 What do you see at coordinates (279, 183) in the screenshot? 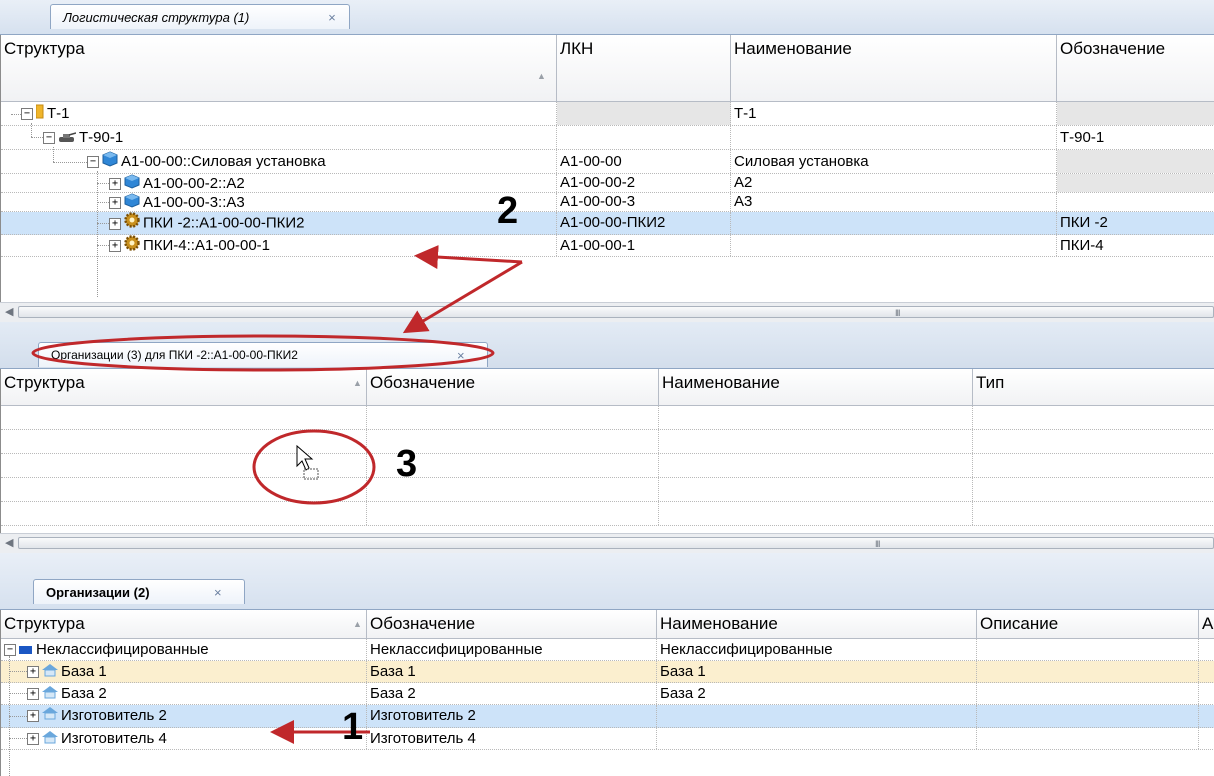
I see `cell-structure: + А1-00-00-2::А2` at bounding box center [279, 183].